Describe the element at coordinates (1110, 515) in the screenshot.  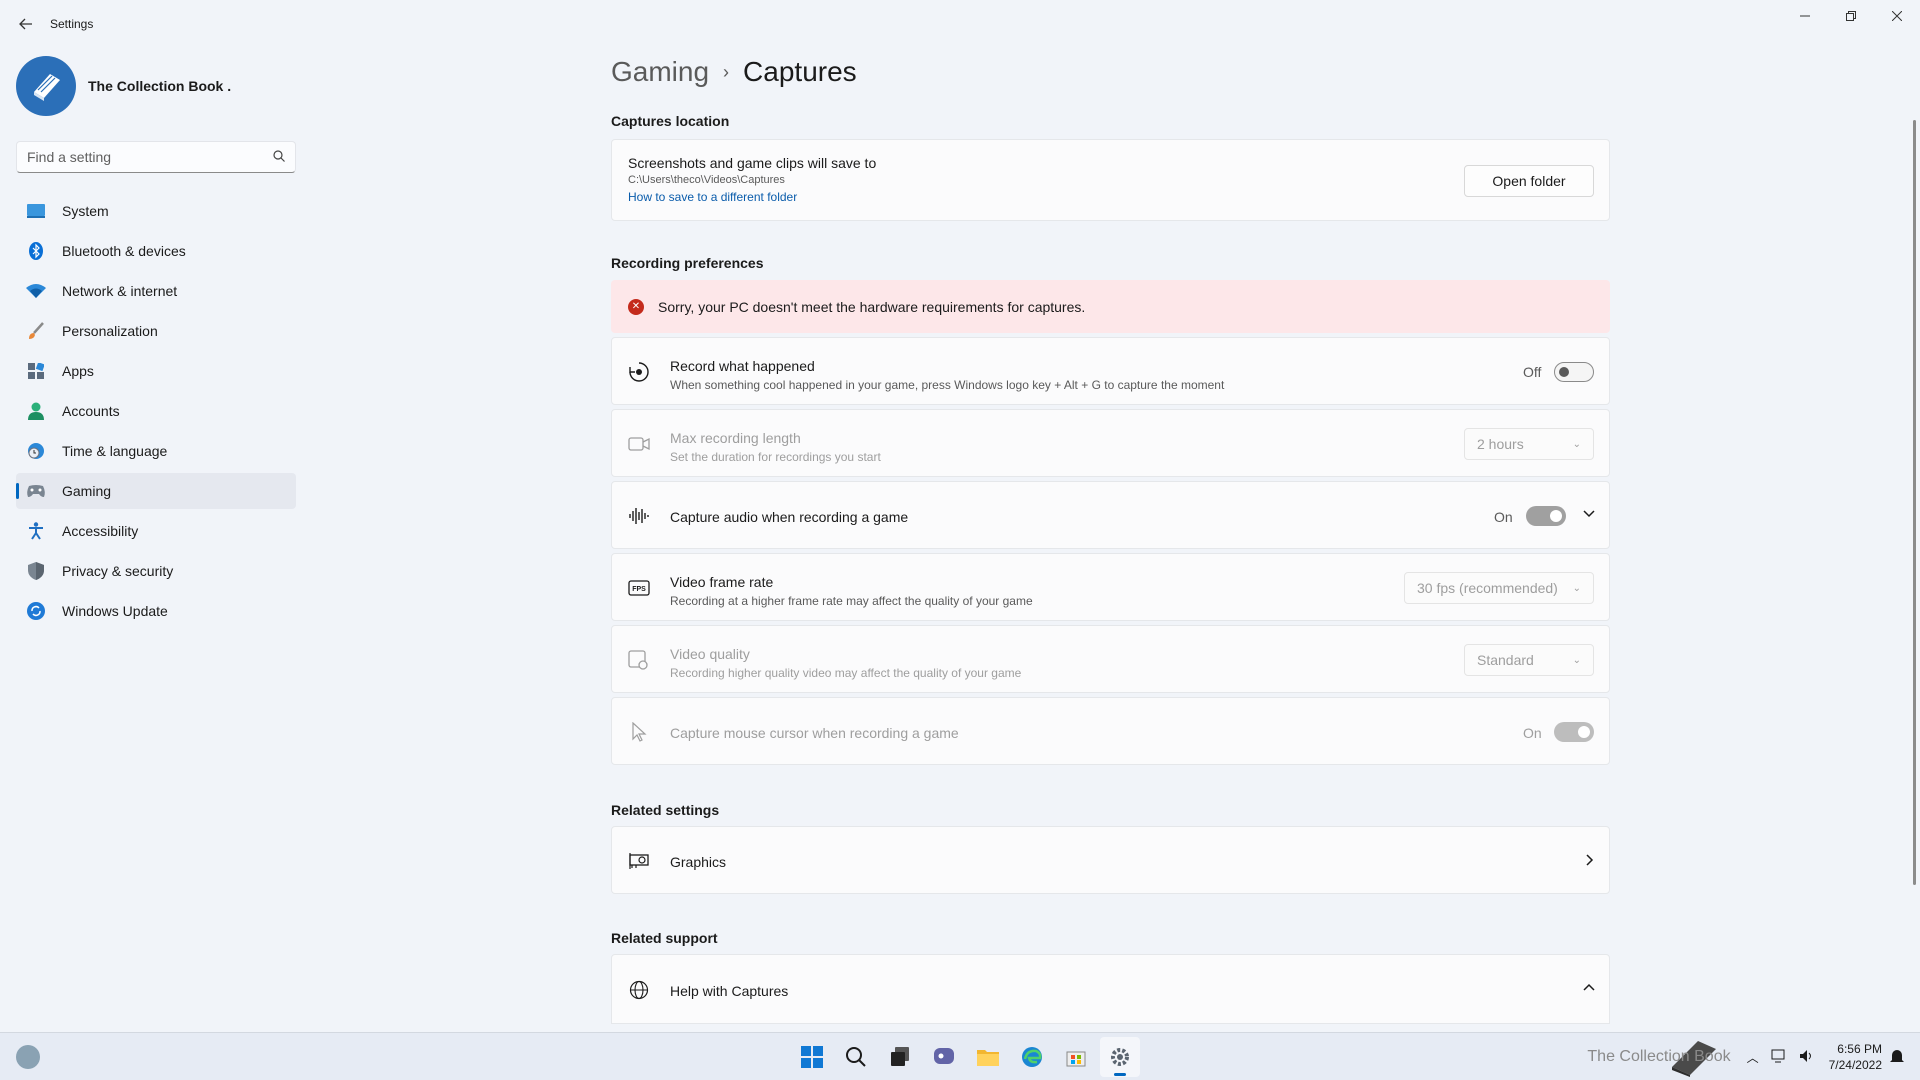
I see `capture-audio-row: Capture audio when recording a game On` at that location.